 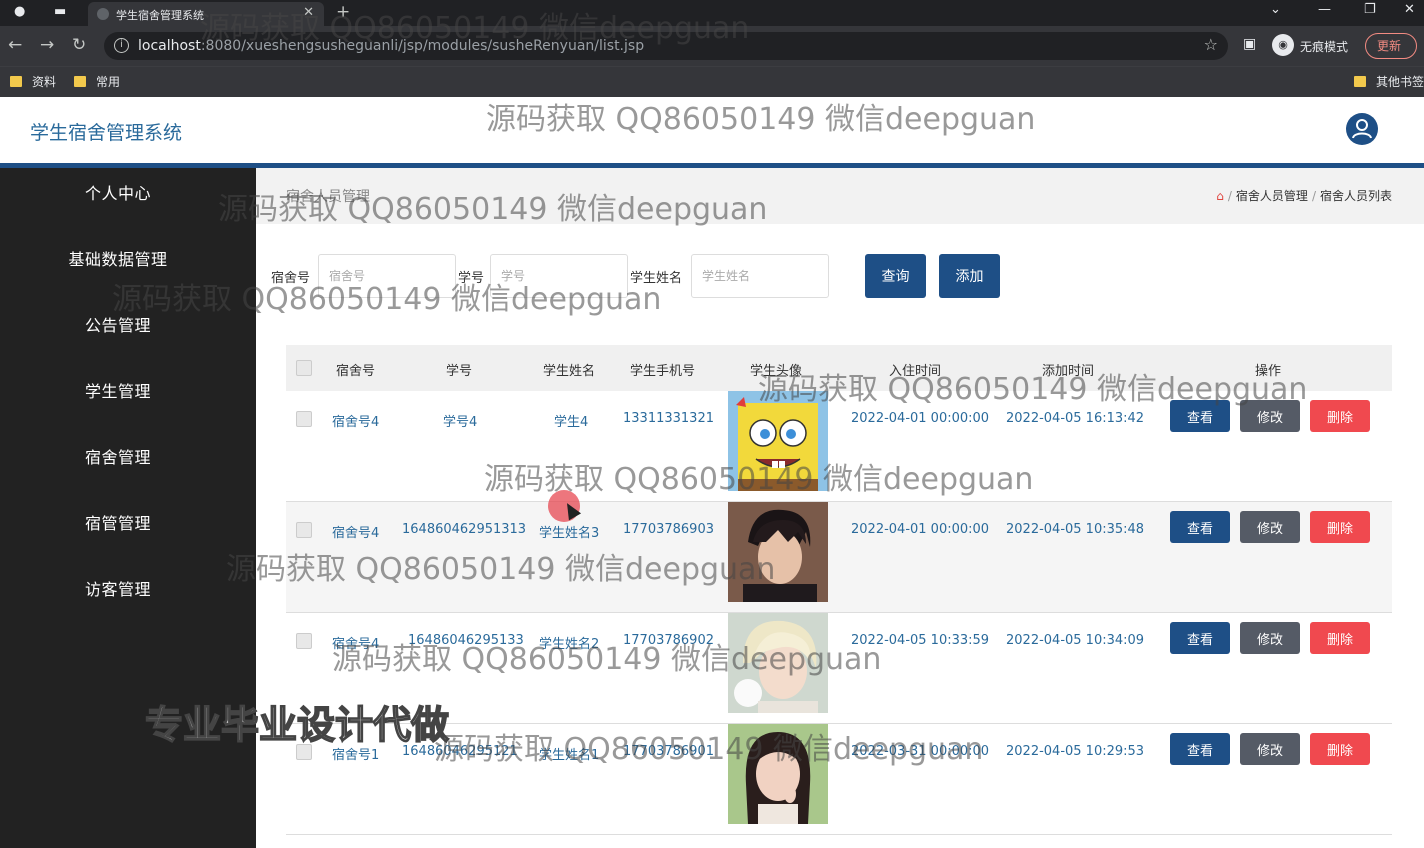 I want to click on cell-added: 2022-04-05 10:34:09, so click(x=1075, y=640).